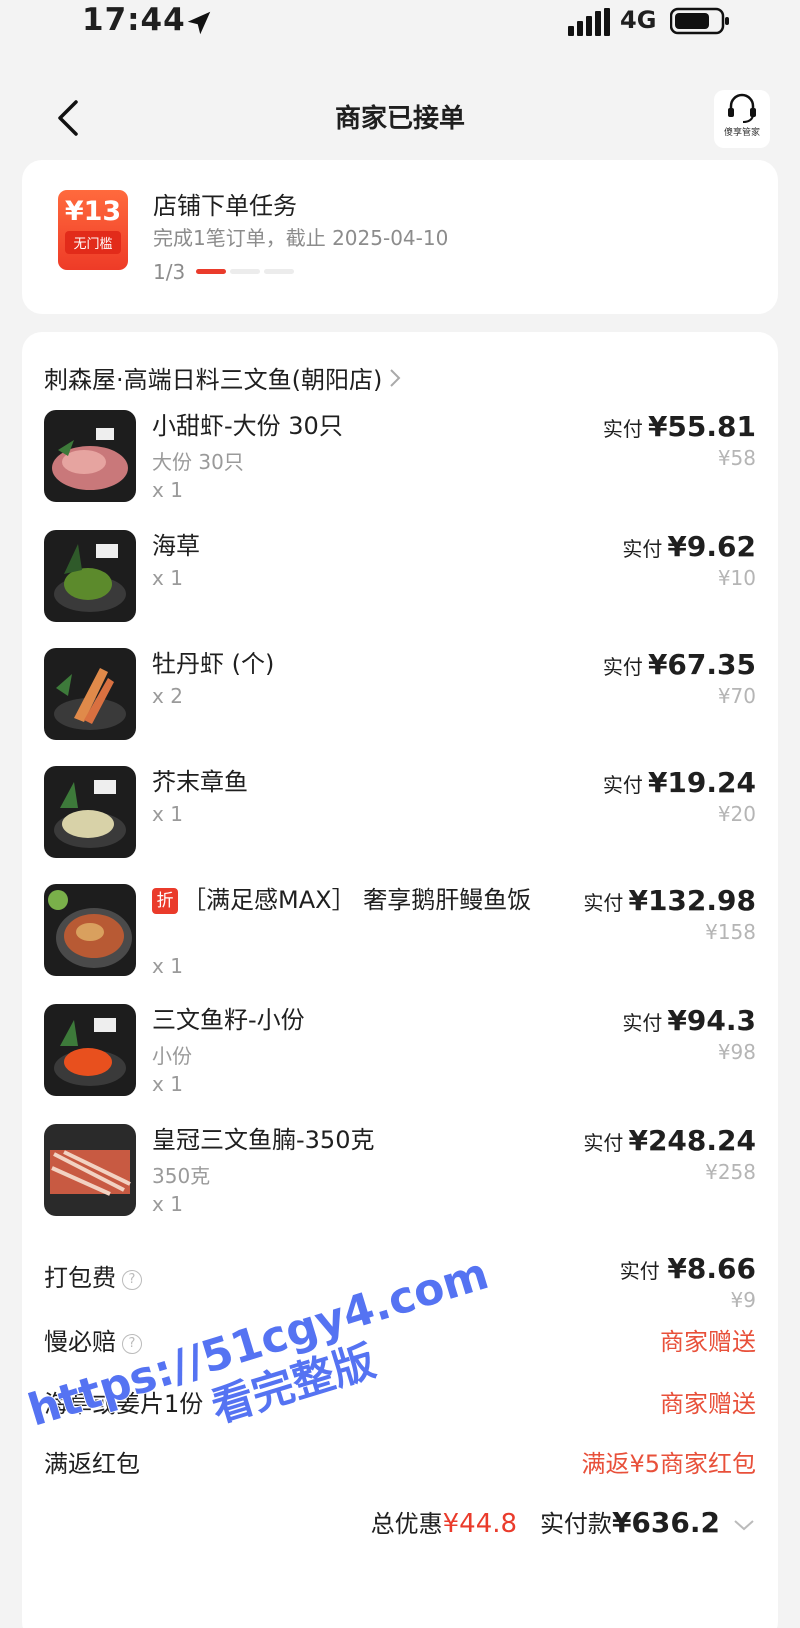  I want to click on item-paid: 实付 ¥9.62, so click(689, 546).